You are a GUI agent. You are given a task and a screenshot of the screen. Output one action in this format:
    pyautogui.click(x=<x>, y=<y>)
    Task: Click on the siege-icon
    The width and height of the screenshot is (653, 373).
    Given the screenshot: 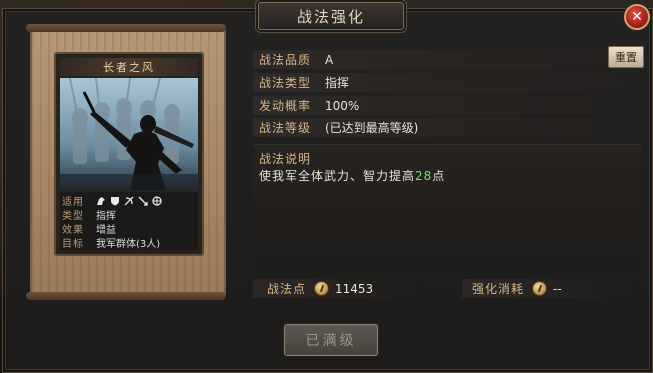 What is the action you would take?
    pyautogui.click(x=157, y=200)
    